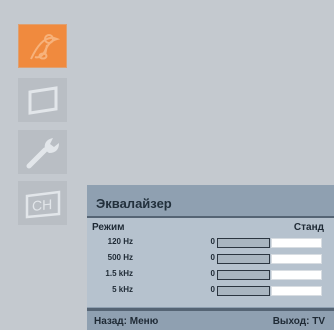  I want to click on mode-value: Станд, so click(308, 227).